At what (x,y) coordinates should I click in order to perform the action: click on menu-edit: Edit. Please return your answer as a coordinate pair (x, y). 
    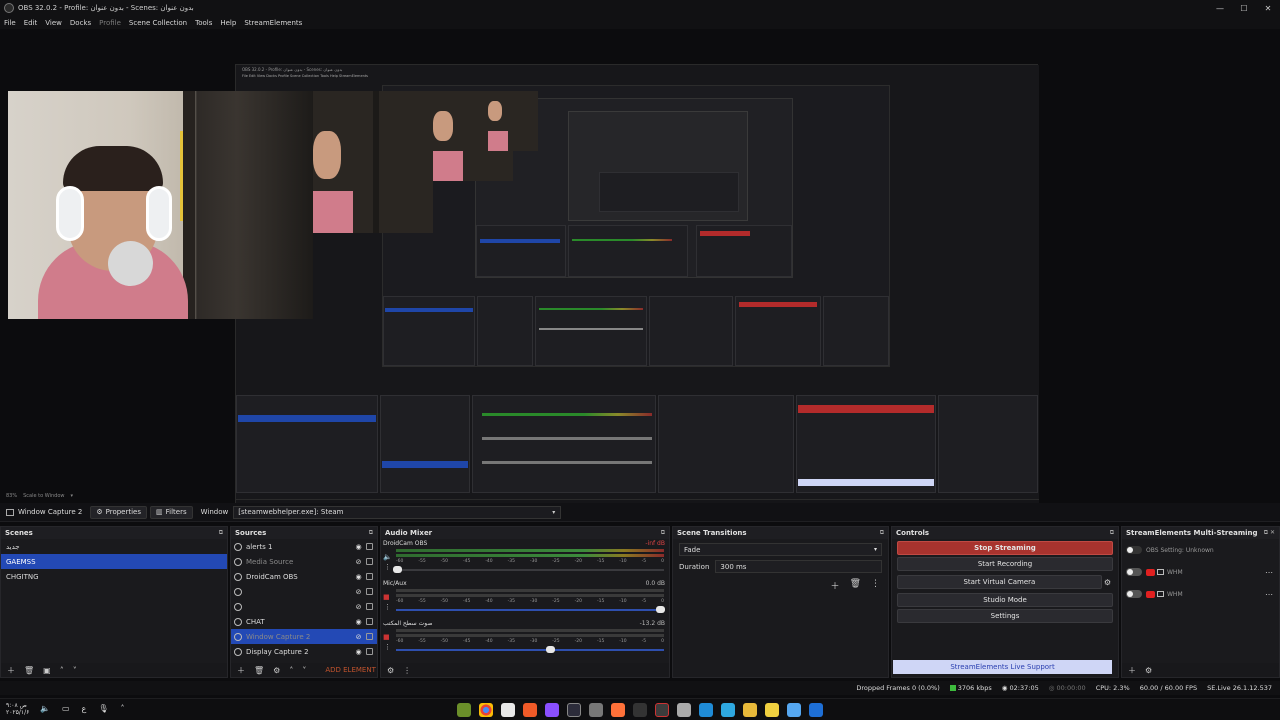
    Looking at the image, I should click on (31, 23).